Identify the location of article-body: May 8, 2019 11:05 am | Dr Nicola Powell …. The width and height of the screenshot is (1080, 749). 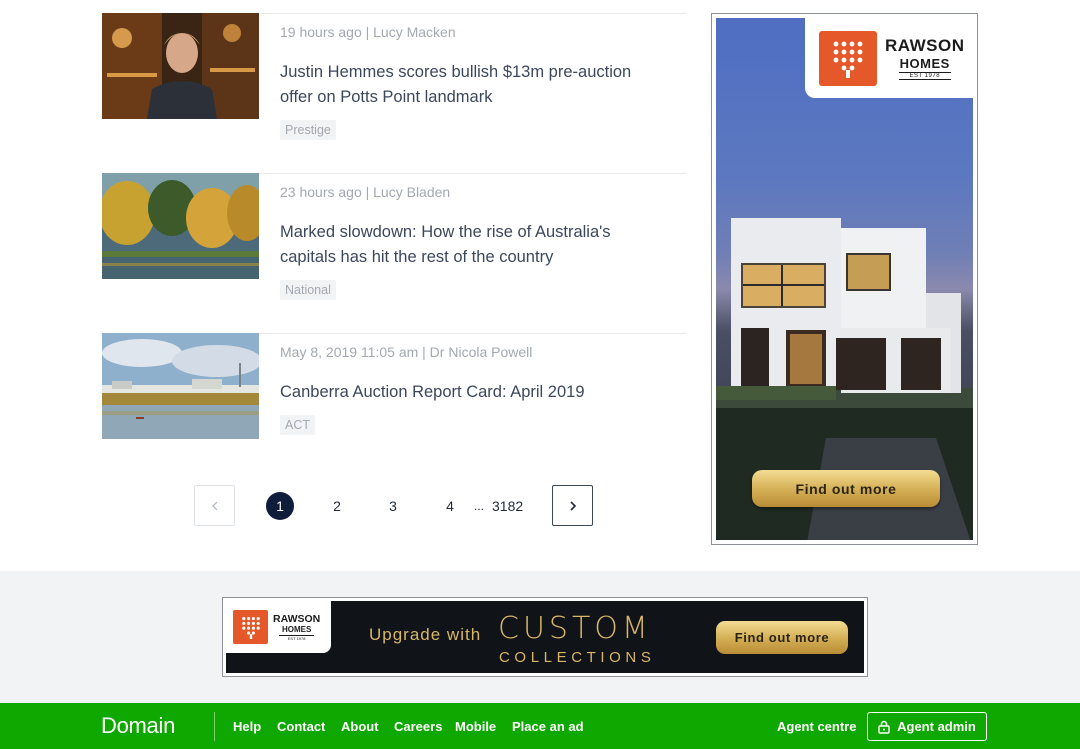
(472, 386).